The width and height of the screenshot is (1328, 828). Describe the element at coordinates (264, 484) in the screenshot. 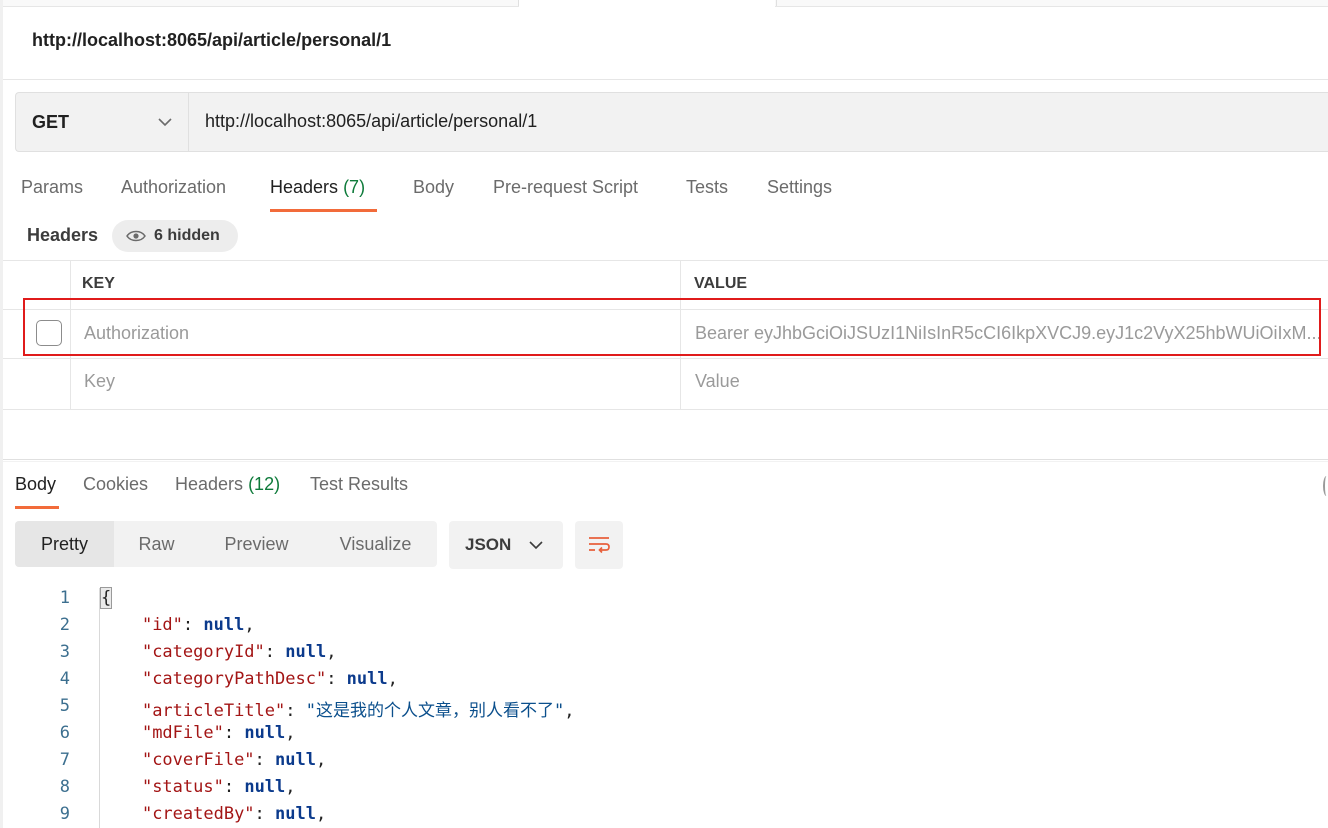

I see `response-tab-headers-count: (12)` at that location.